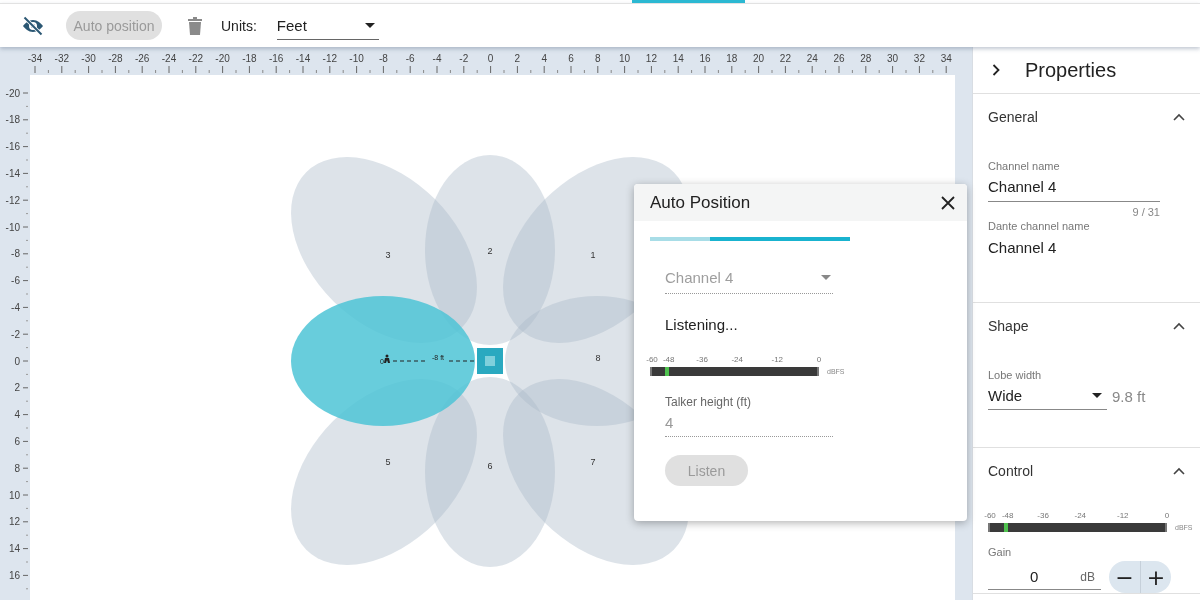  Describe the element at coordinates (839, 58) in the screenshot. I see `ruler-label: 26` at that location.